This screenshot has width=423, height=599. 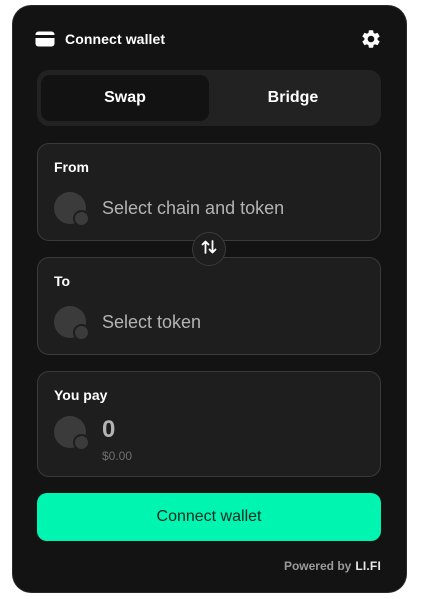 I want to click on tab-swap: Swap, so click(x=125, y=98).